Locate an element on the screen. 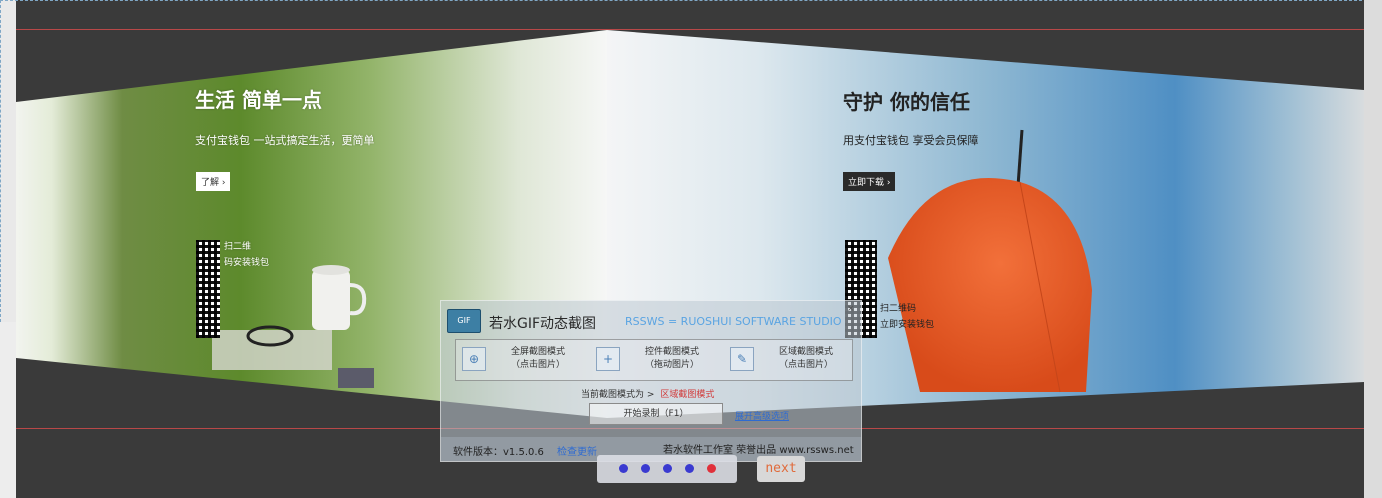 This screenshot has height=498, width=1382. current-mode-value: 区域截图模式 is located at coordinates (687, 395).